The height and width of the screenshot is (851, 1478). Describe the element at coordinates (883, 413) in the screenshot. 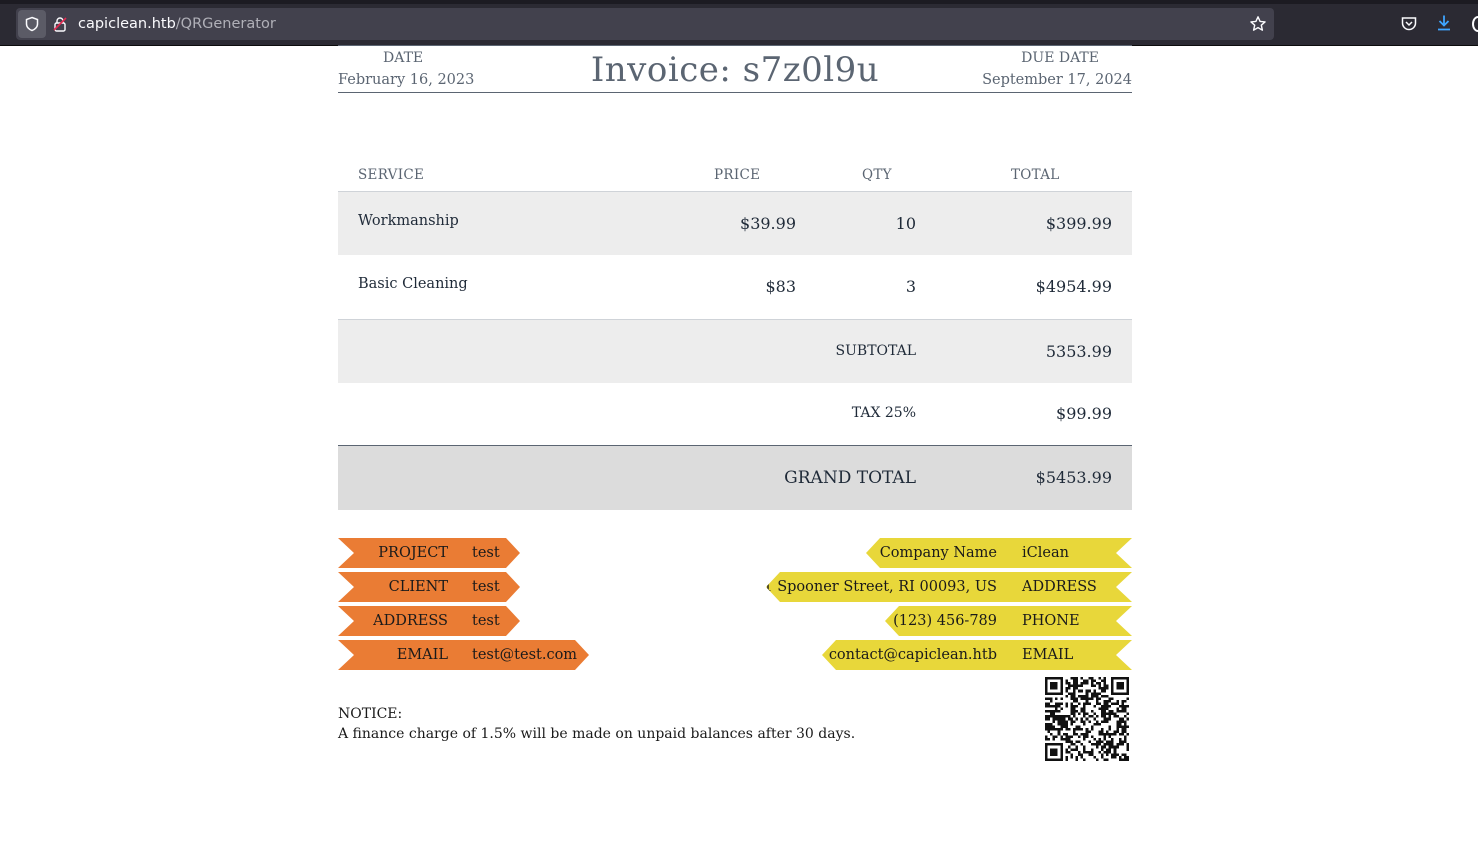

I see `tax-label: TAX 25%` at that location.